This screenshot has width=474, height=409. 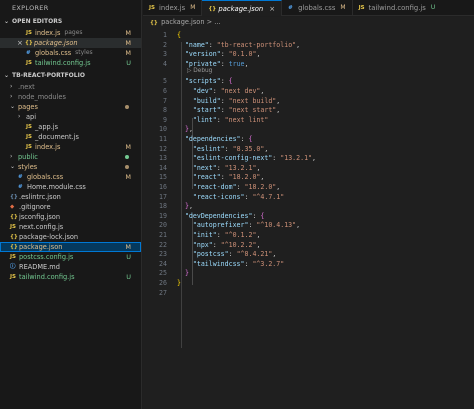 I want to click on code-line: "react-dom": "18.2.0",, so click(x=236, y=187).